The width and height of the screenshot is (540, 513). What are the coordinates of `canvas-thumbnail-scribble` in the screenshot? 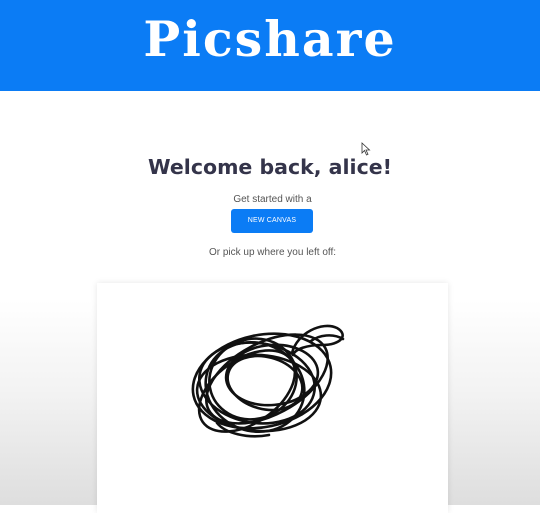 It's located at (268, 381).